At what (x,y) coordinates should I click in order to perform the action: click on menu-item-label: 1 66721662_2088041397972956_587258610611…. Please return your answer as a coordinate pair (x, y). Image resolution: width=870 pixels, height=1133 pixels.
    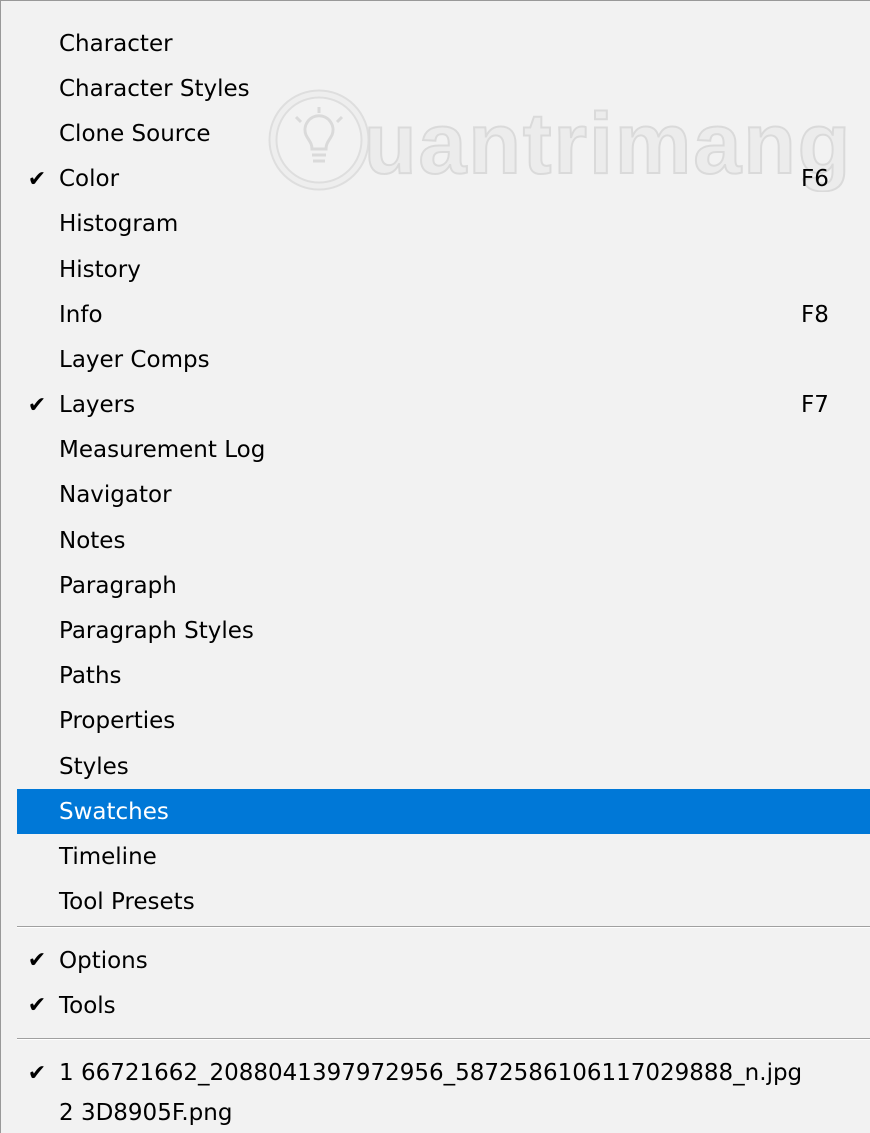
    Looking at the image, I should click on (431, 1073).